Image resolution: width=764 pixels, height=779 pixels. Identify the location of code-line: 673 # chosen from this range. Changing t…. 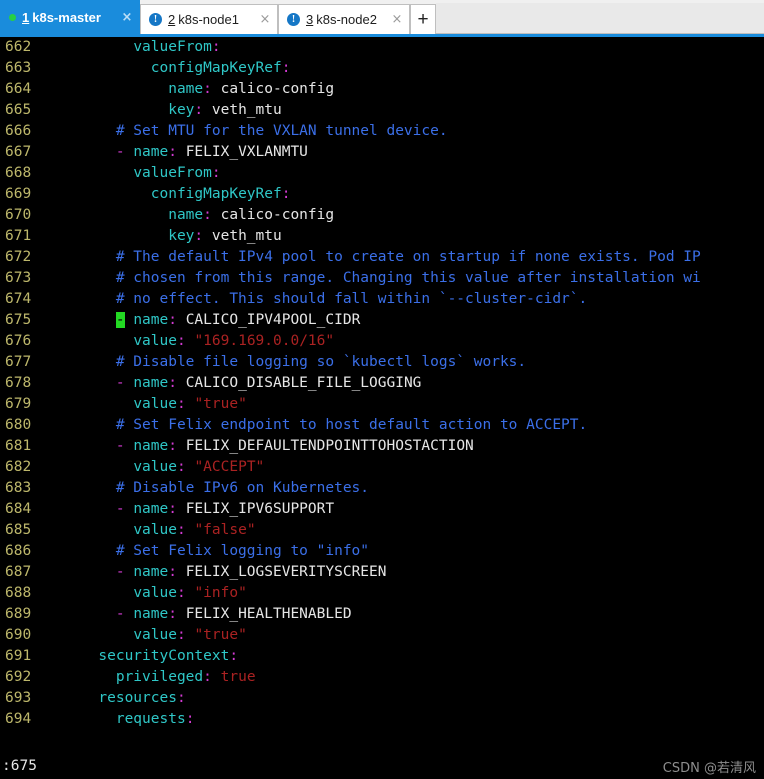
(382, 278).